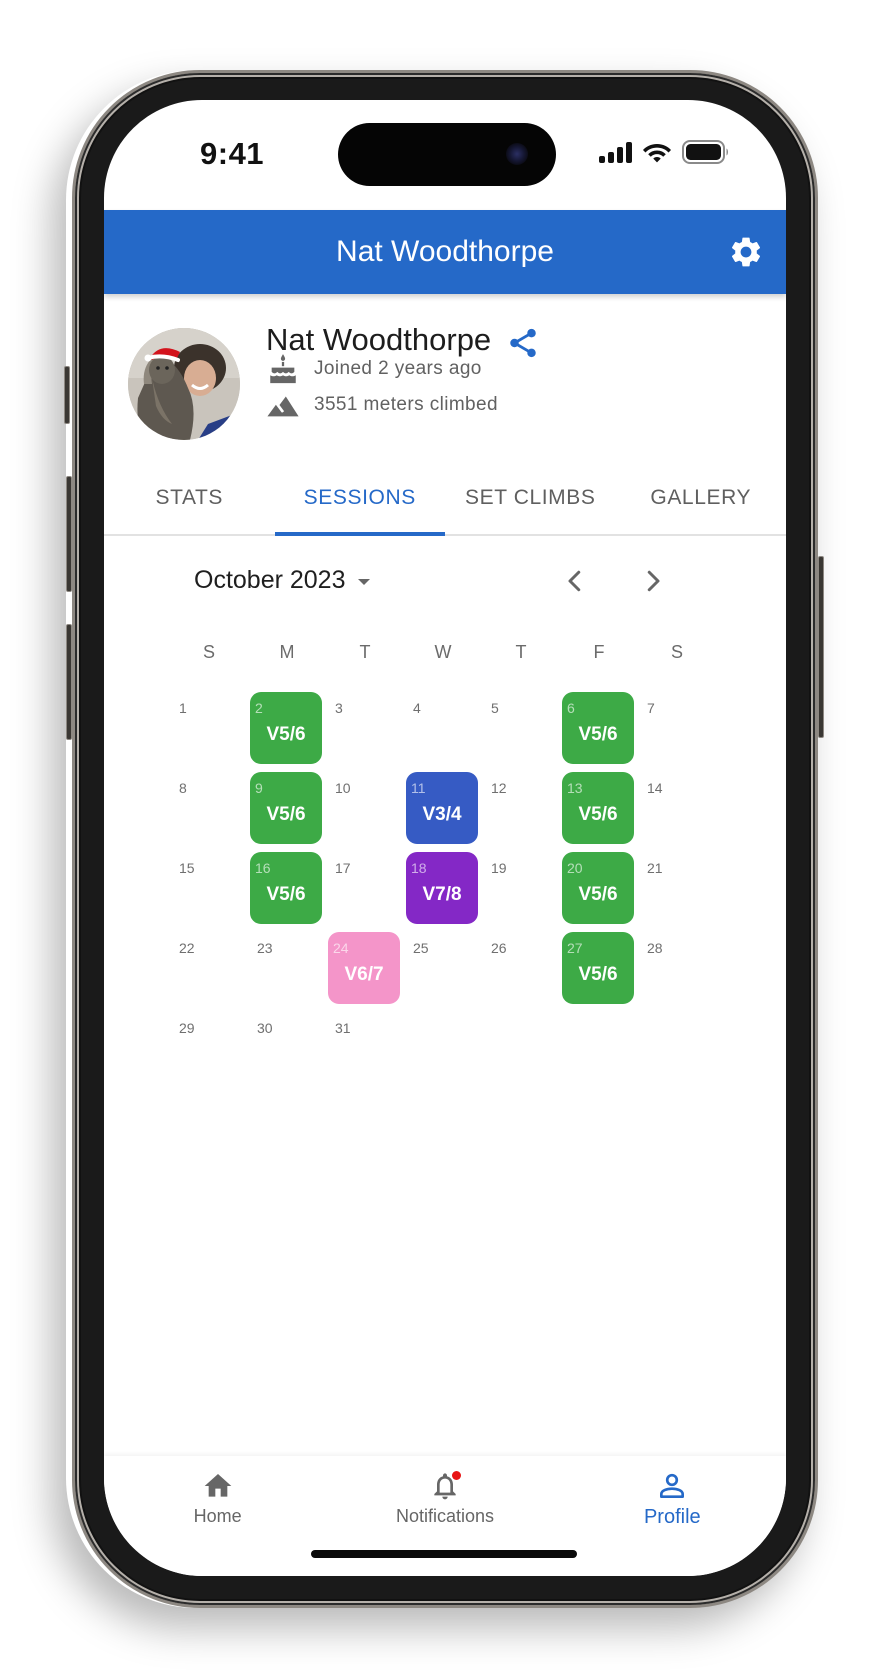  I want to click on session-tile: 20 V5/6, so click(598, 888).